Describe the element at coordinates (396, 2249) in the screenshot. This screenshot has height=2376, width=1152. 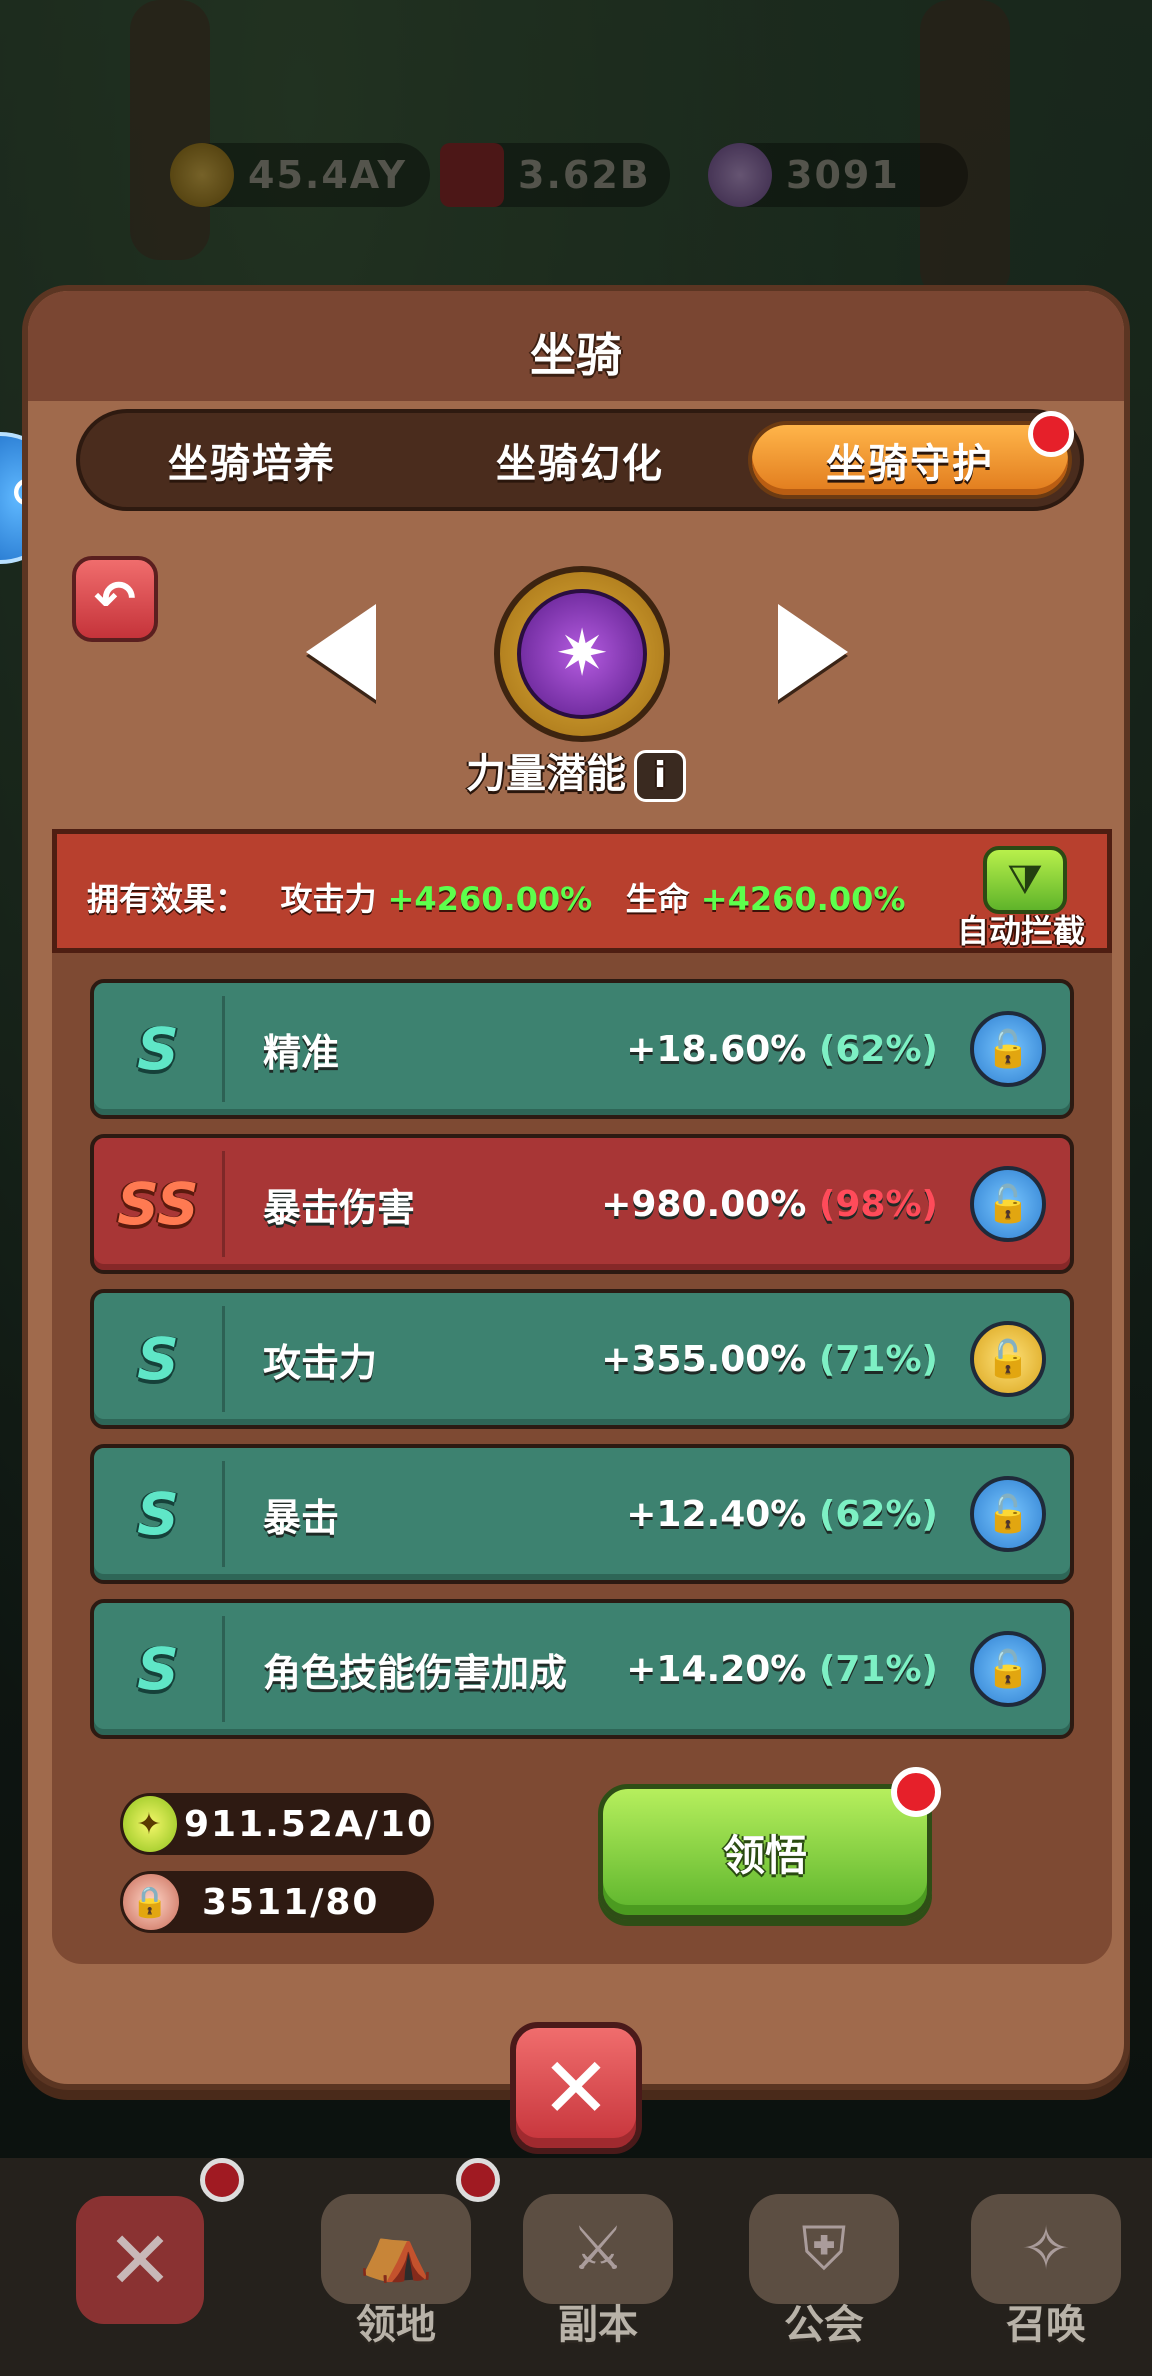
I see `territory-icon: ⛺` at that location.